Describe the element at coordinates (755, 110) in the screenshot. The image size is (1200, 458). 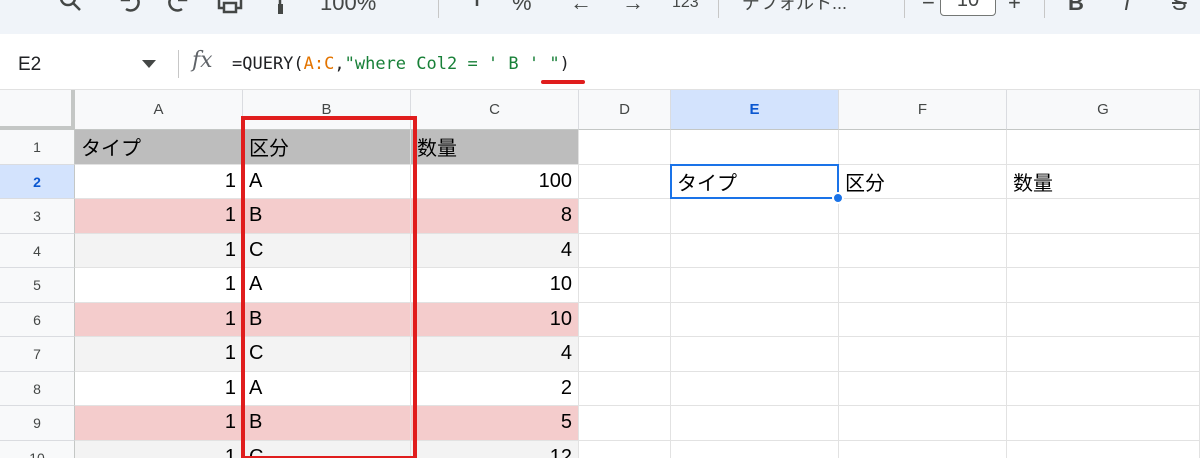
I see `column-header-e: E` at that location.